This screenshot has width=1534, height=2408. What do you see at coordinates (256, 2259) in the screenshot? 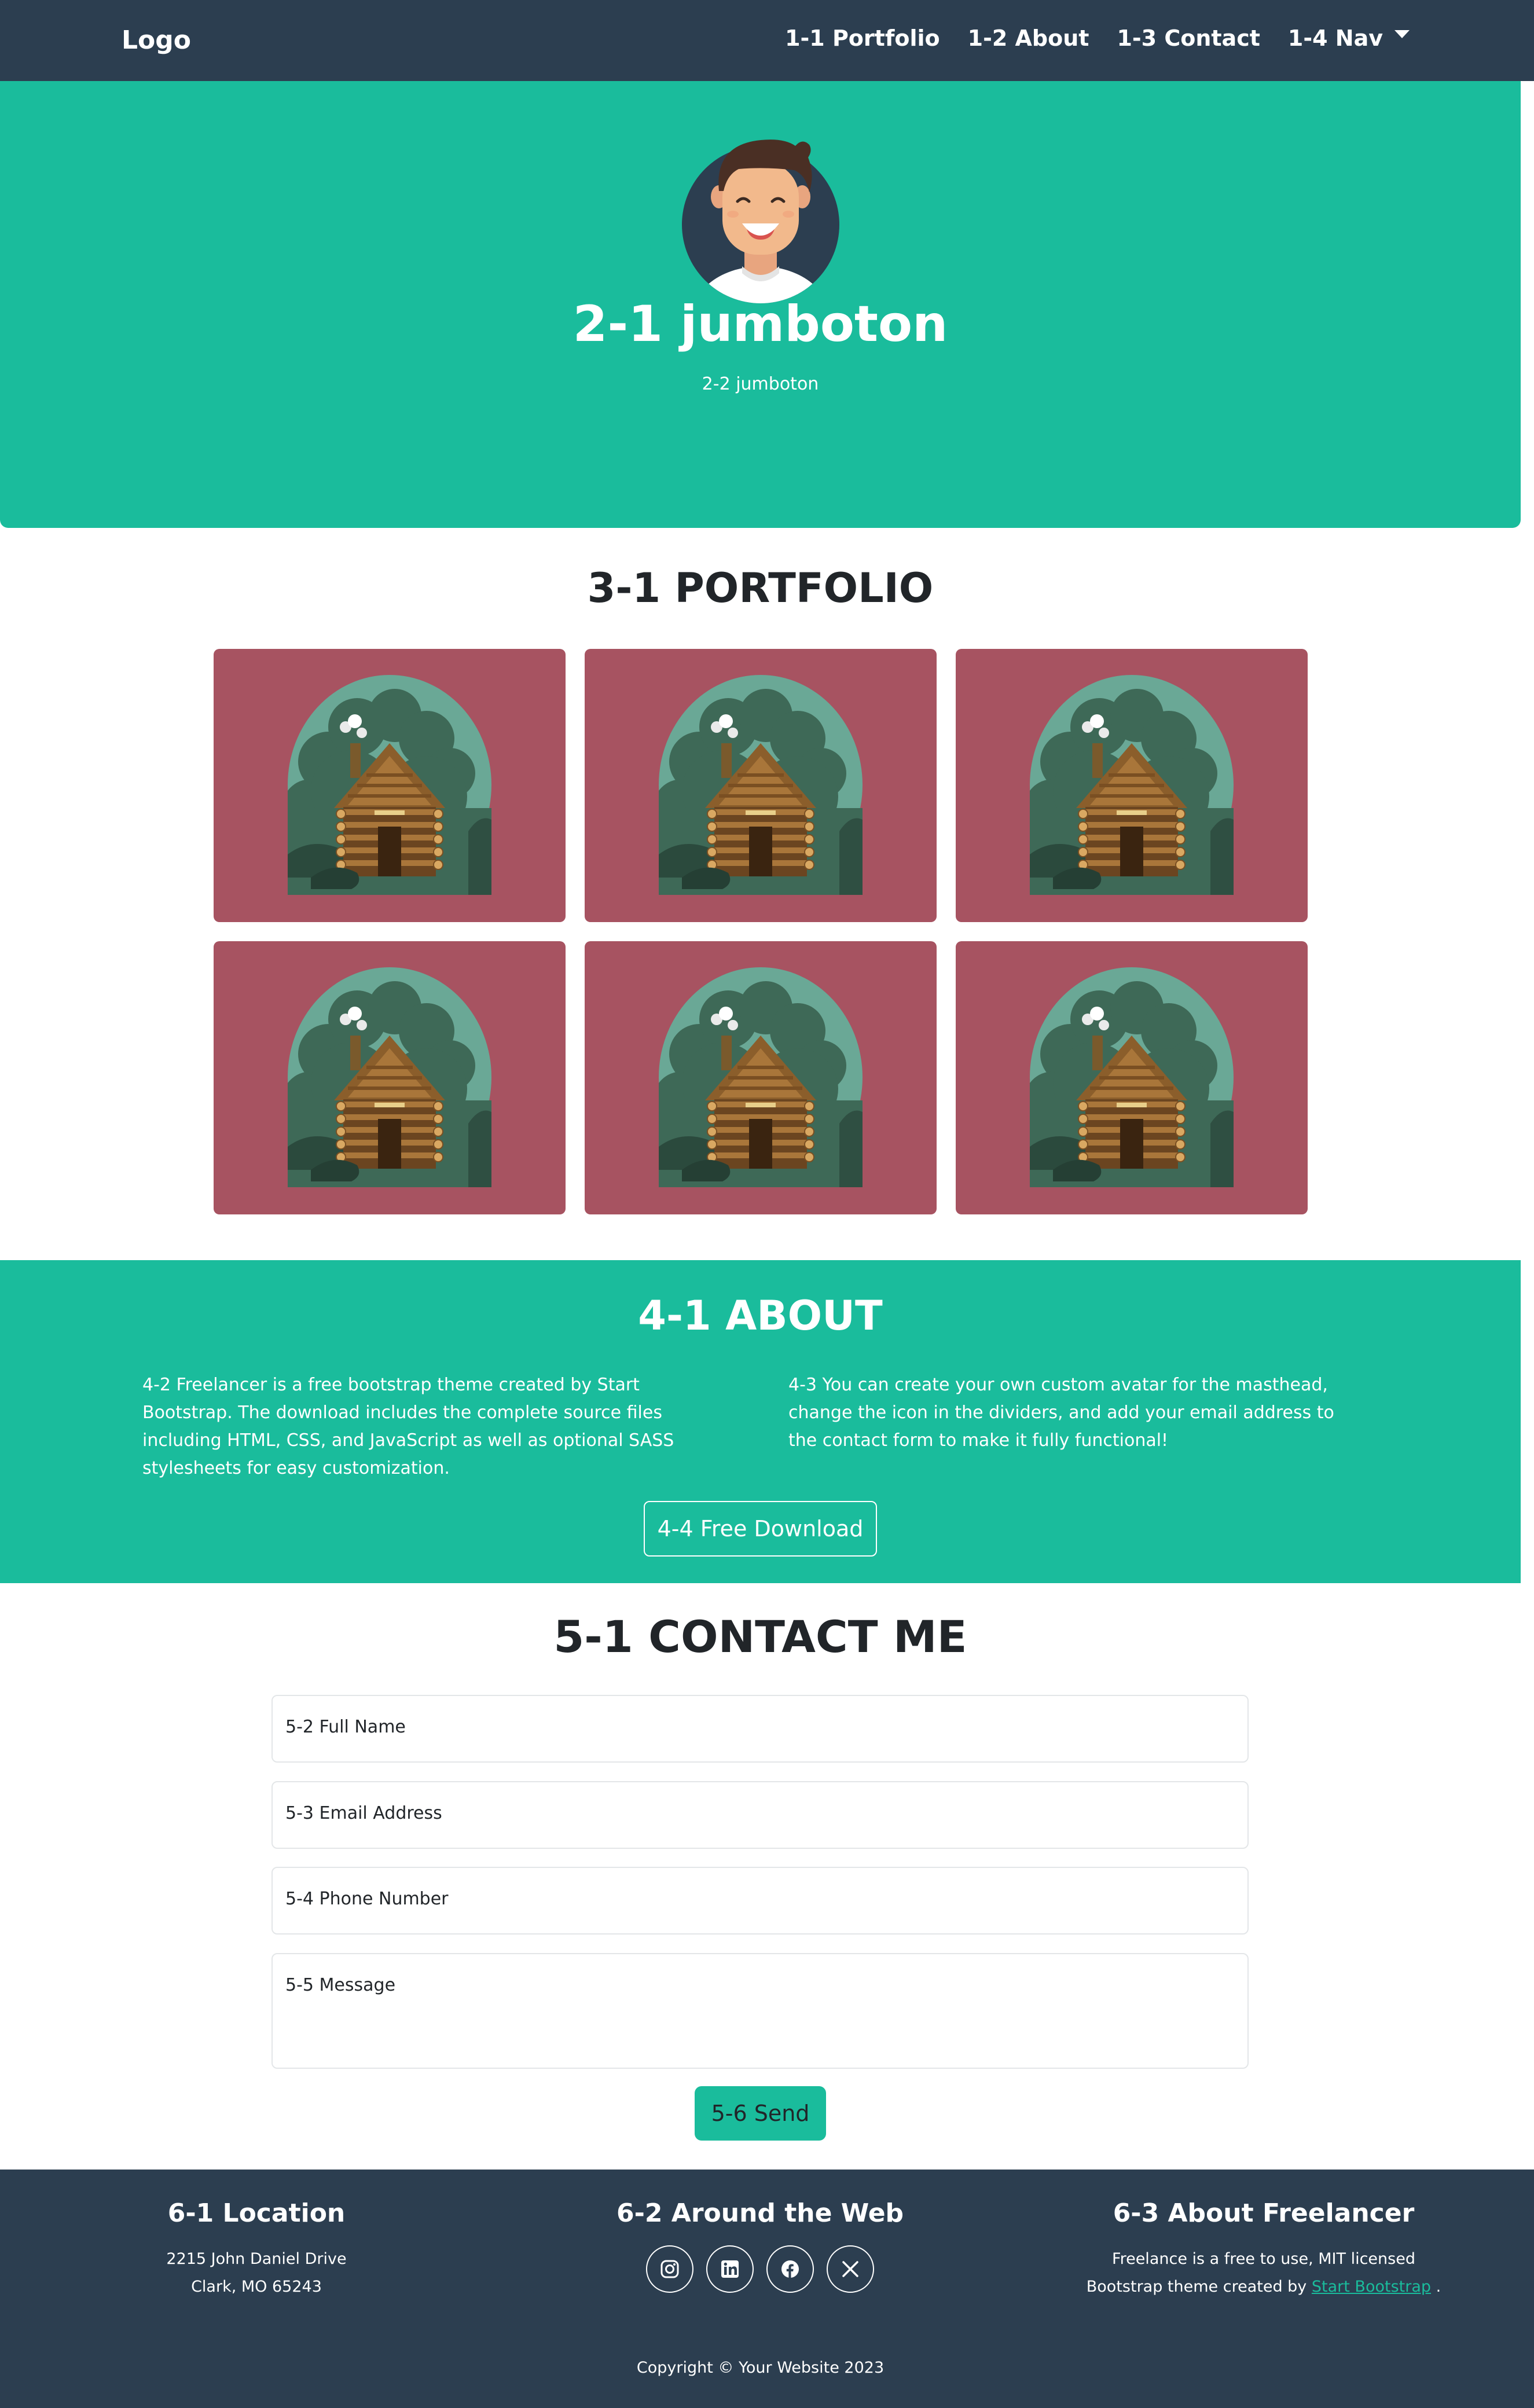
I see `address-line-1: 2215 John Daniel Drive` at bounding box center [256, 2259].